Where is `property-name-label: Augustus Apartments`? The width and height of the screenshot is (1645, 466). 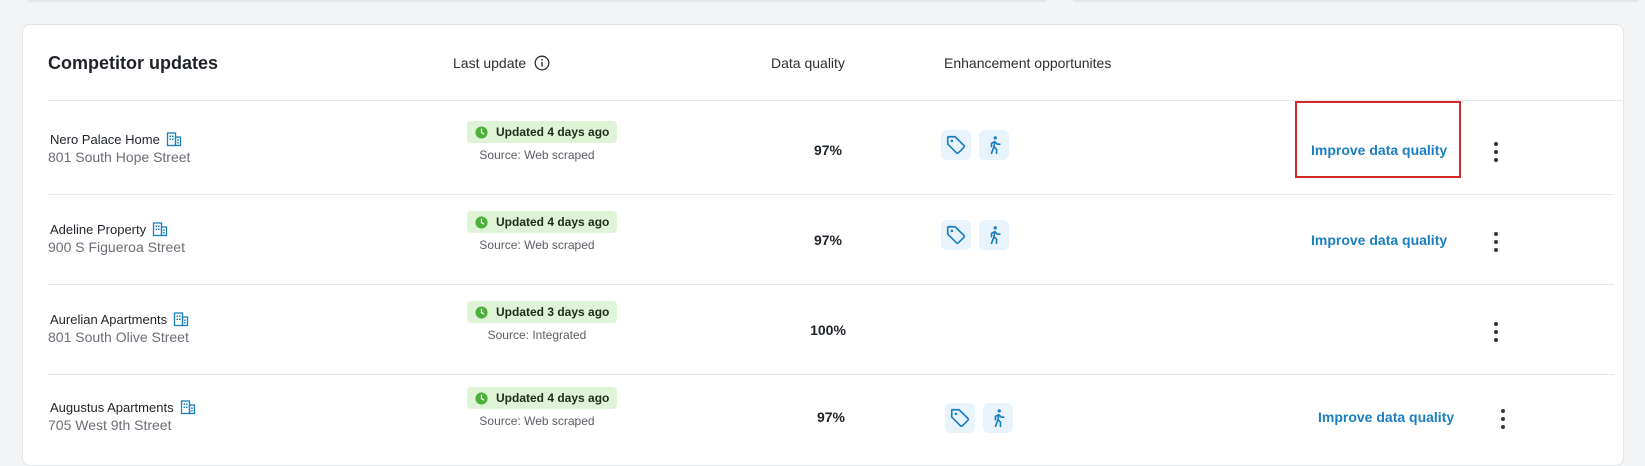
property-name-label: Augustus Apartments is located at coordinates (112, 407).